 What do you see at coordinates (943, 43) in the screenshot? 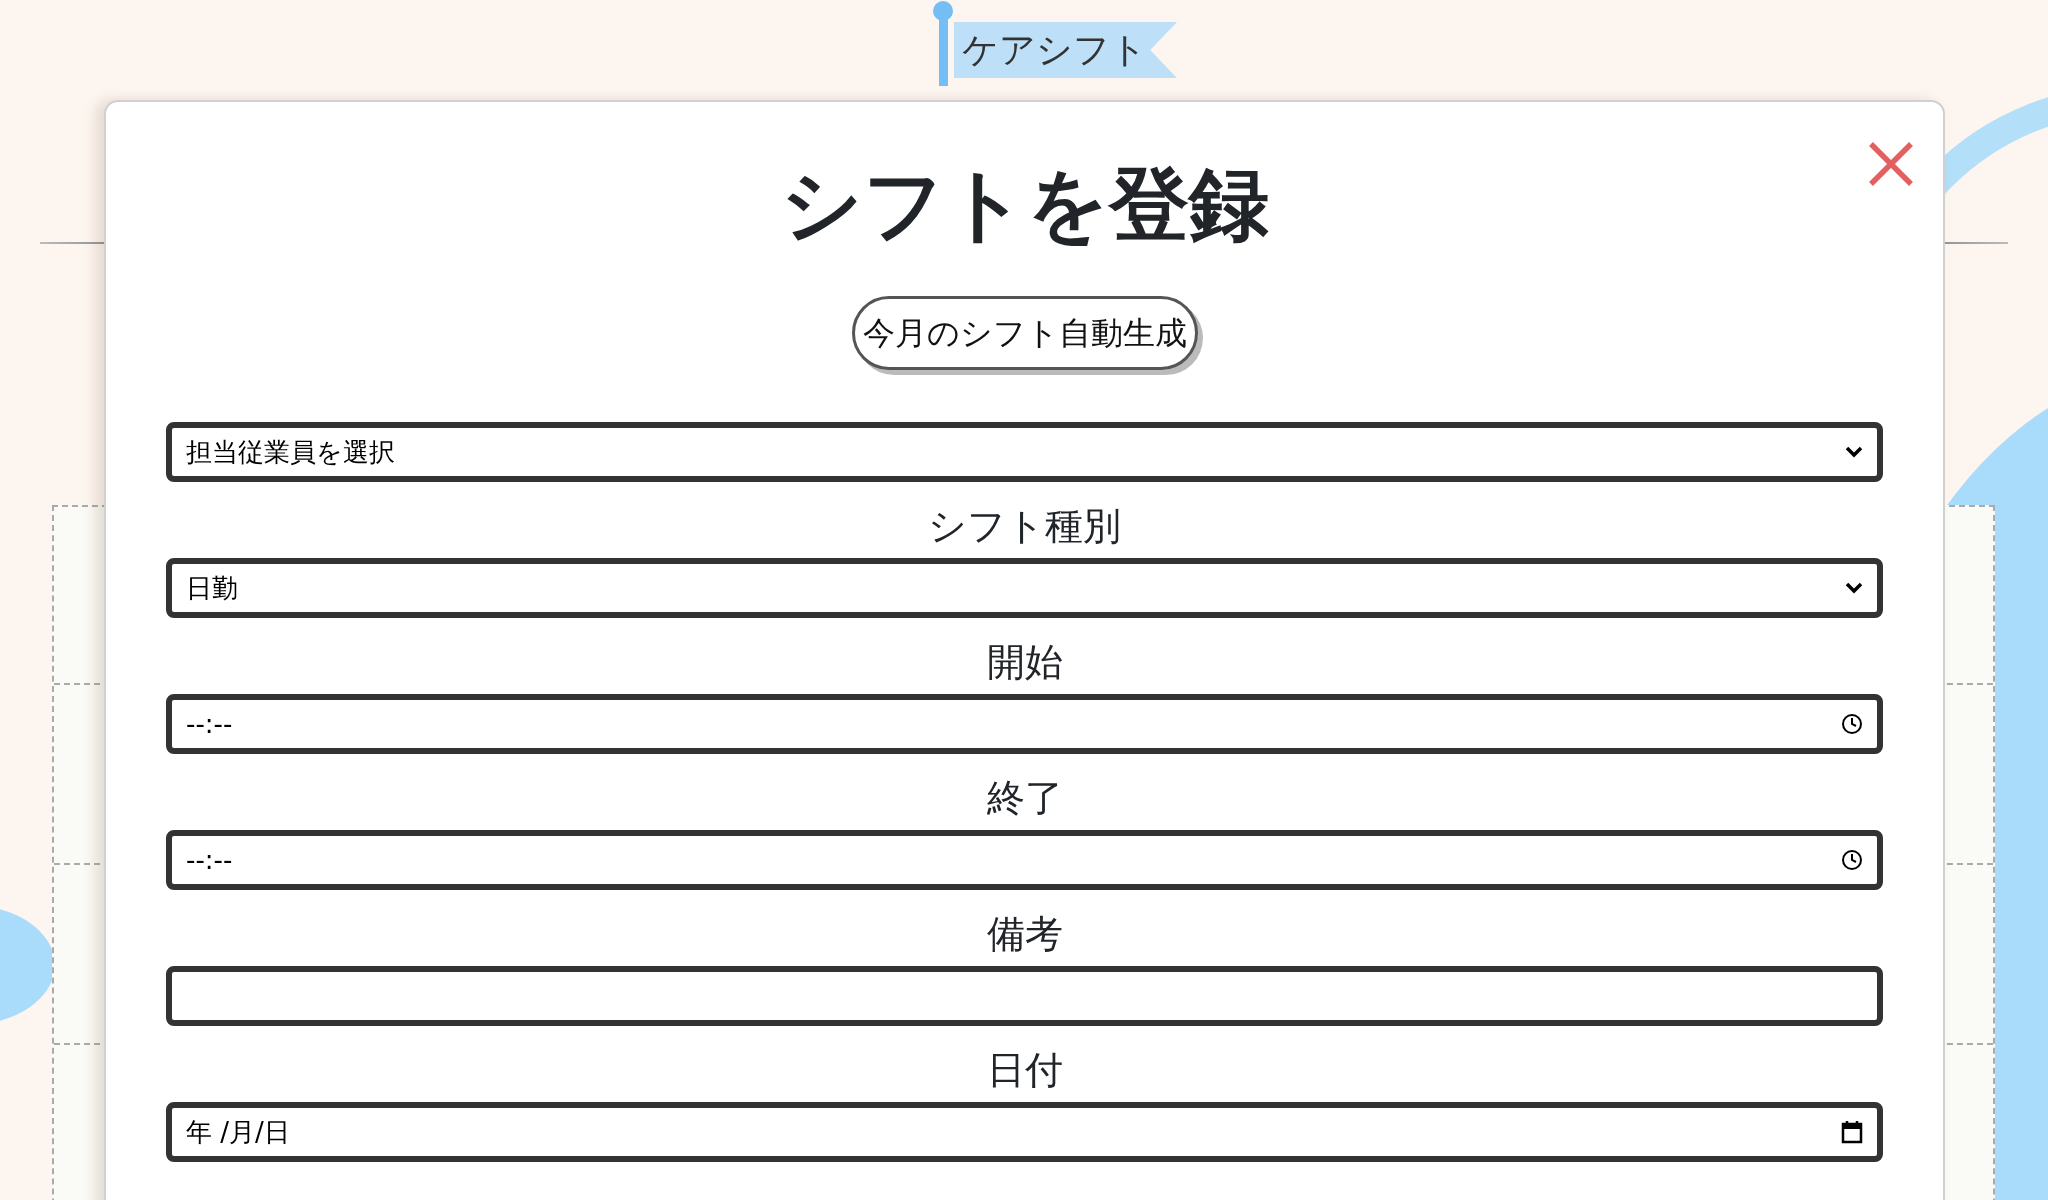
I see `flag-pole-icon` at bounding box center [943, 43].